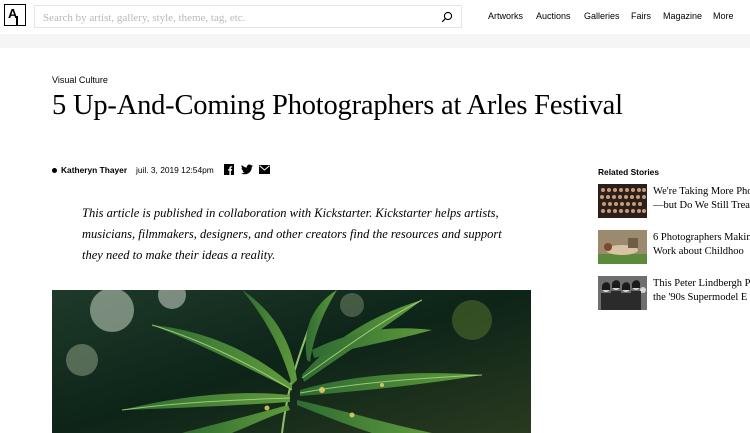  What do you see at coordinates (15, 15) in the screenshot?
I see `artsy-logo: A` at bounding box center [15, 15].